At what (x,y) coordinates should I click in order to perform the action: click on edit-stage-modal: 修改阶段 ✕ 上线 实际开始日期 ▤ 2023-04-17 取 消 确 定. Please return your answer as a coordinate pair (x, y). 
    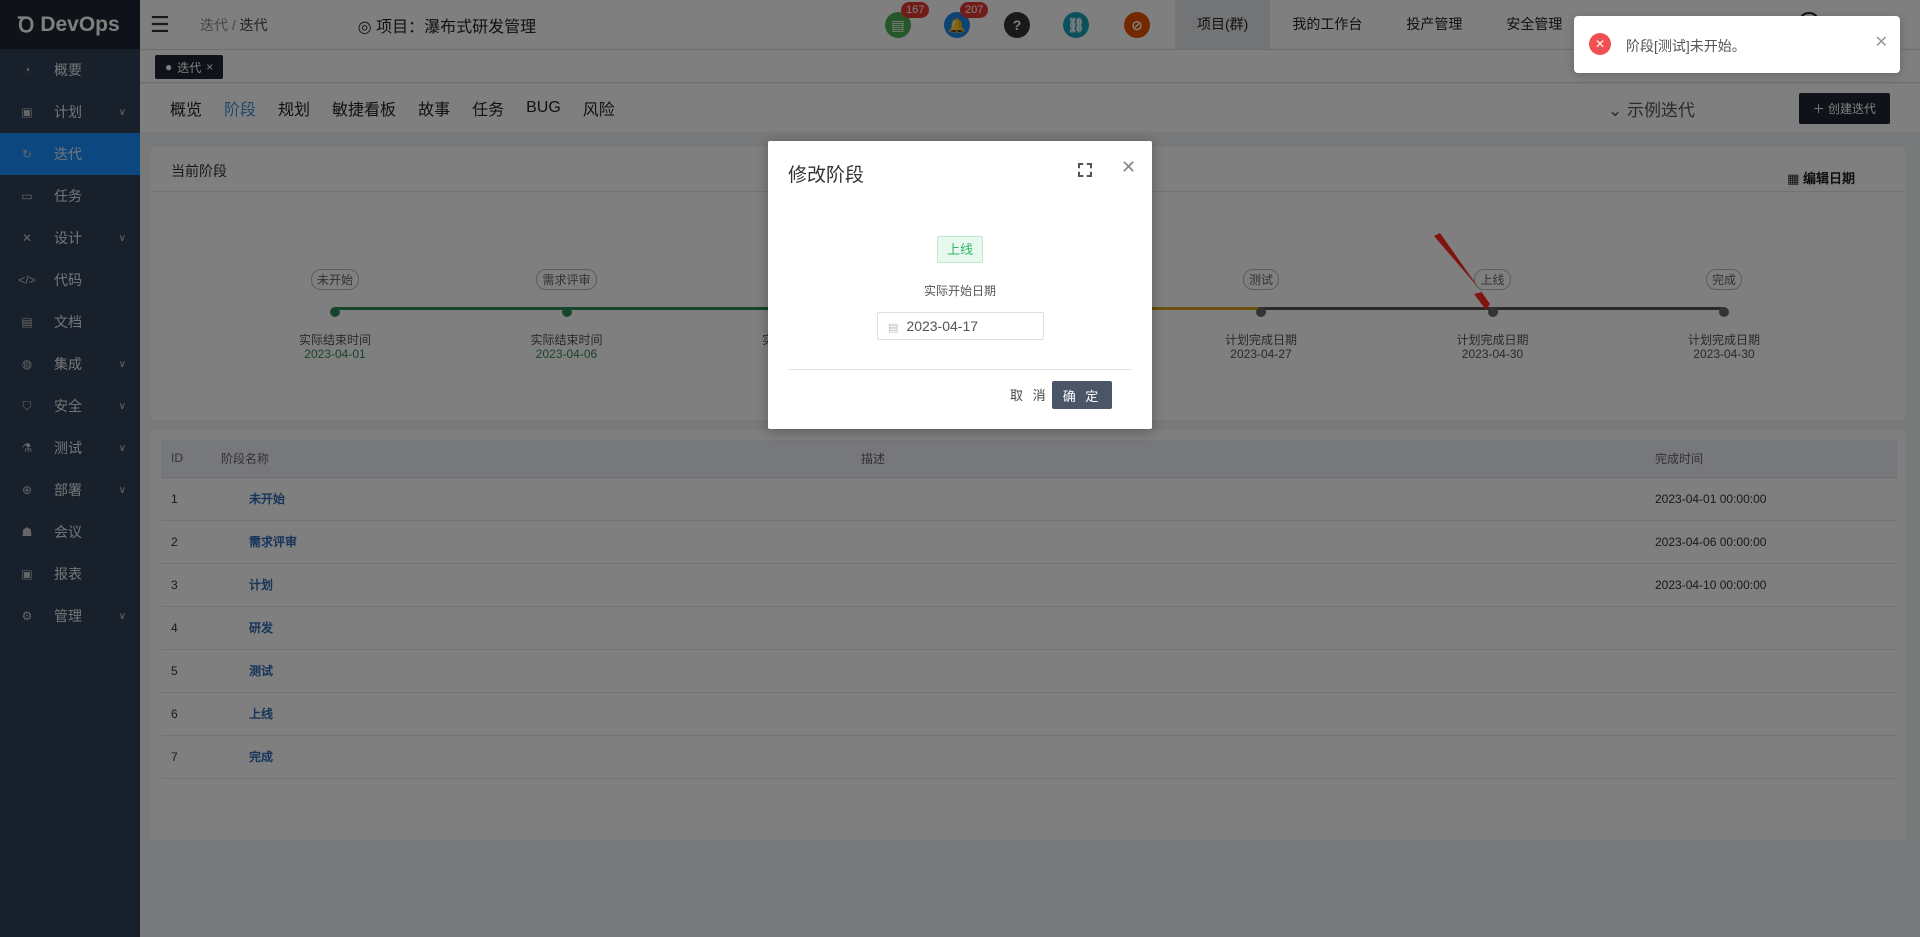
    Looking at the image, I should click on (960, 285).